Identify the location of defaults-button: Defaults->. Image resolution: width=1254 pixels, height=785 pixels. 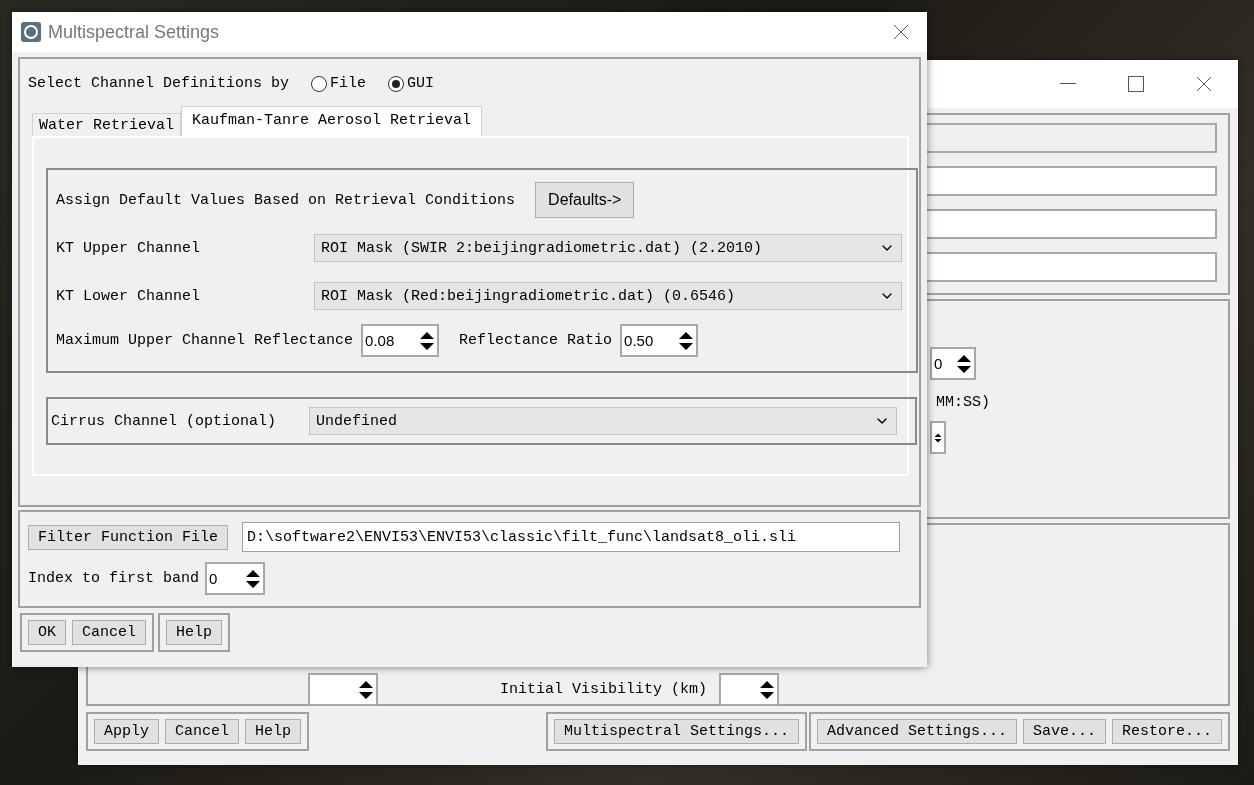
(585, 200).